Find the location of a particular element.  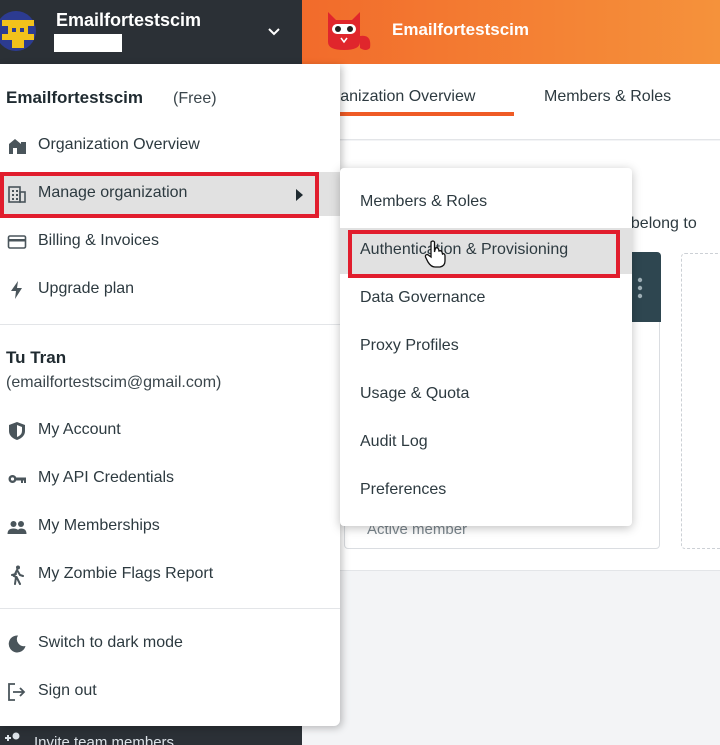

menu-item-dark-mode: Switch to dark mode is located at coordinates (170, 644).